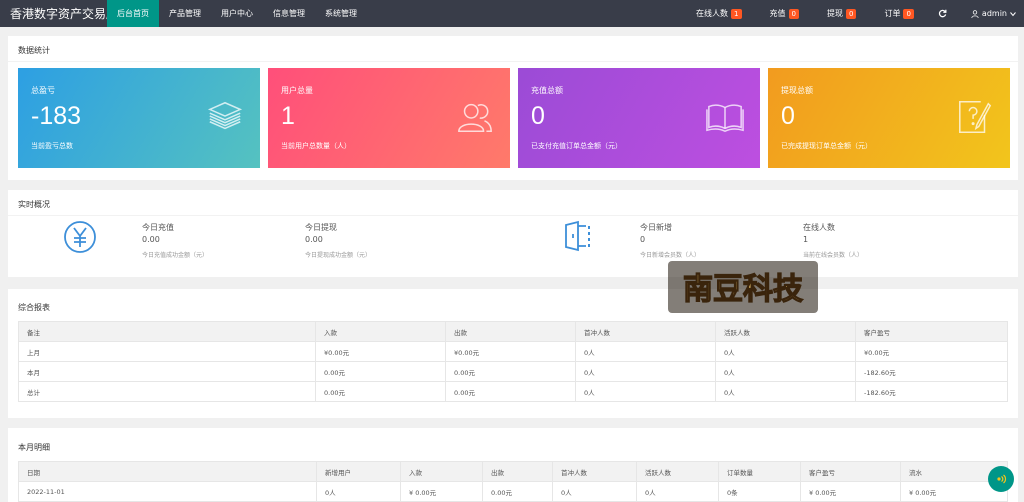 The height and width of the screenshot is (502, 1024). What do you see at coordinates (513, 49) in the screenshot?
I see `stats-title: 数据统计` at bounding box center [513, 49].